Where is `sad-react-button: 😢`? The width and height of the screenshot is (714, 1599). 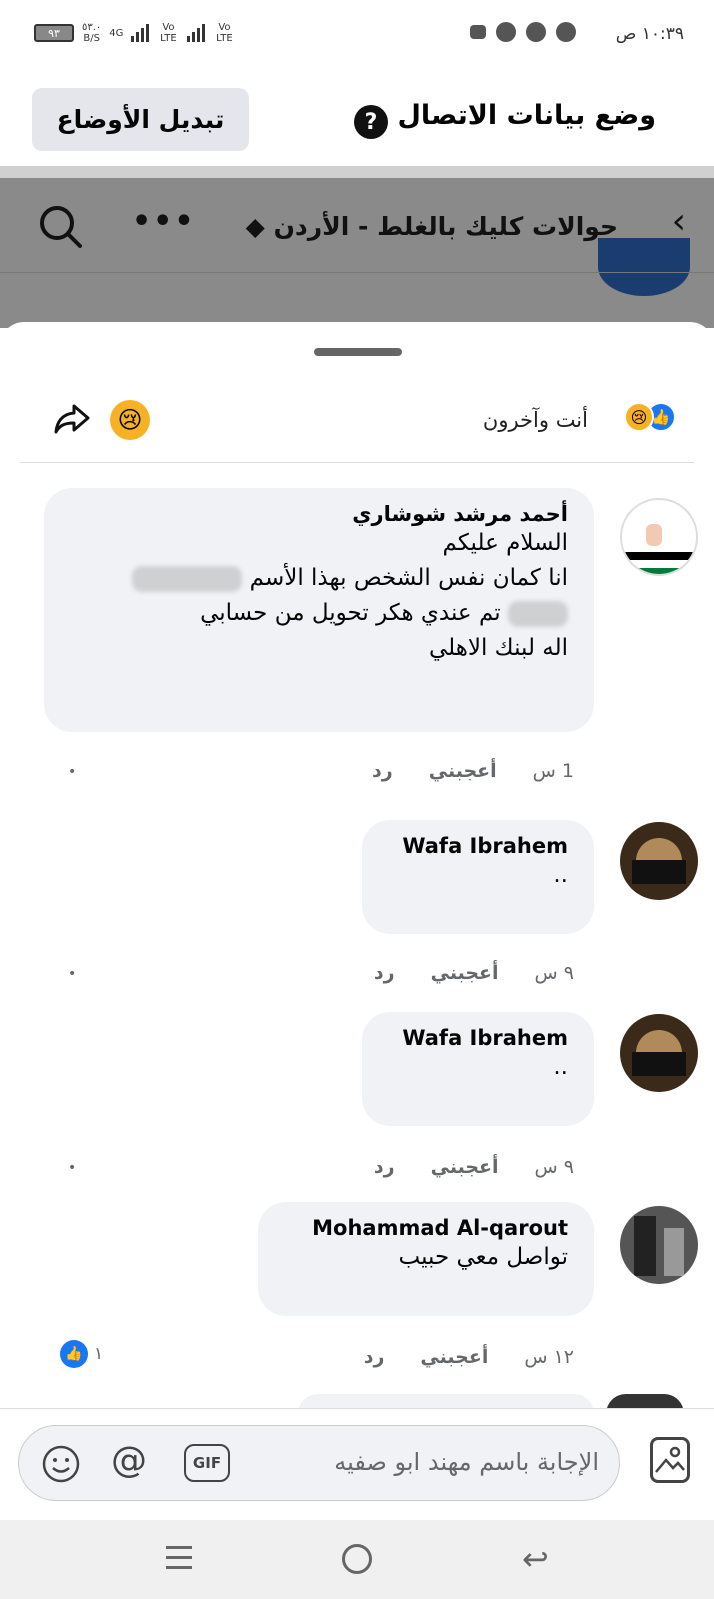
sad-react-button: 😢 is located at coordinates (130, 420).